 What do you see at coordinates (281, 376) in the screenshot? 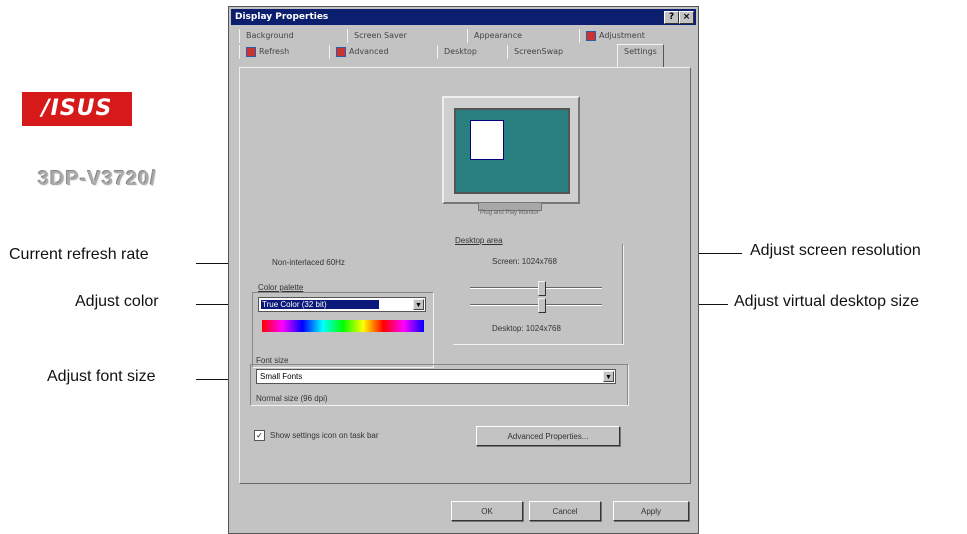
I see `font-size-value: Small Fonts` at bounding box center [281, 376].